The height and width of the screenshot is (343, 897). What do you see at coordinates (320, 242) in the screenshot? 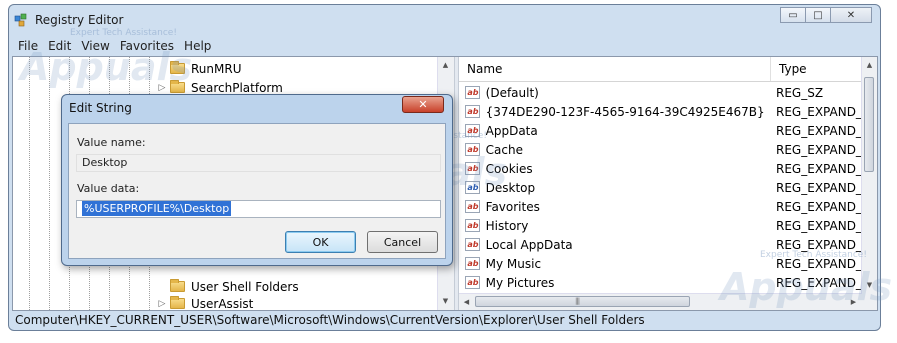
I see `ok-button: OK` at bounding box center [320, 242].